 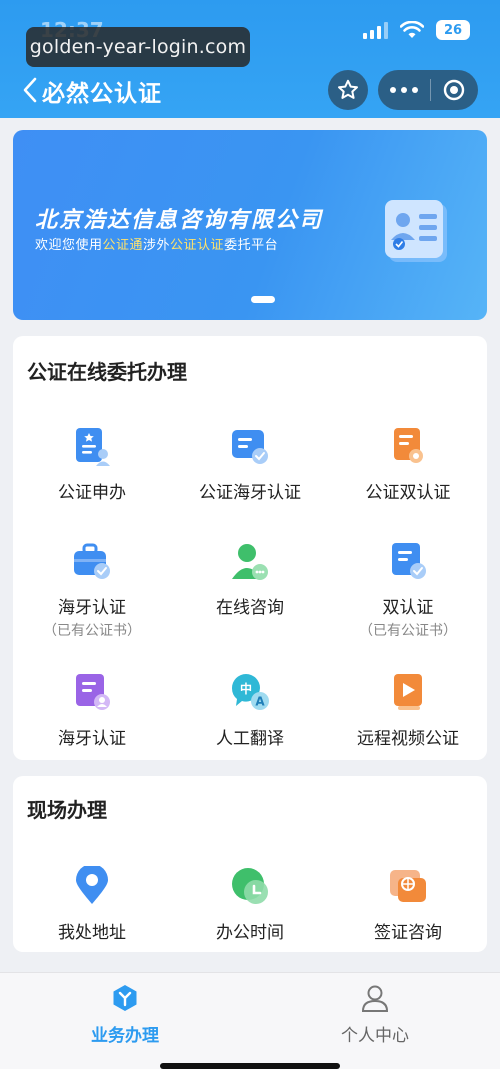 I want to click on service-item: 公证申办, so click(x=92, y=464).